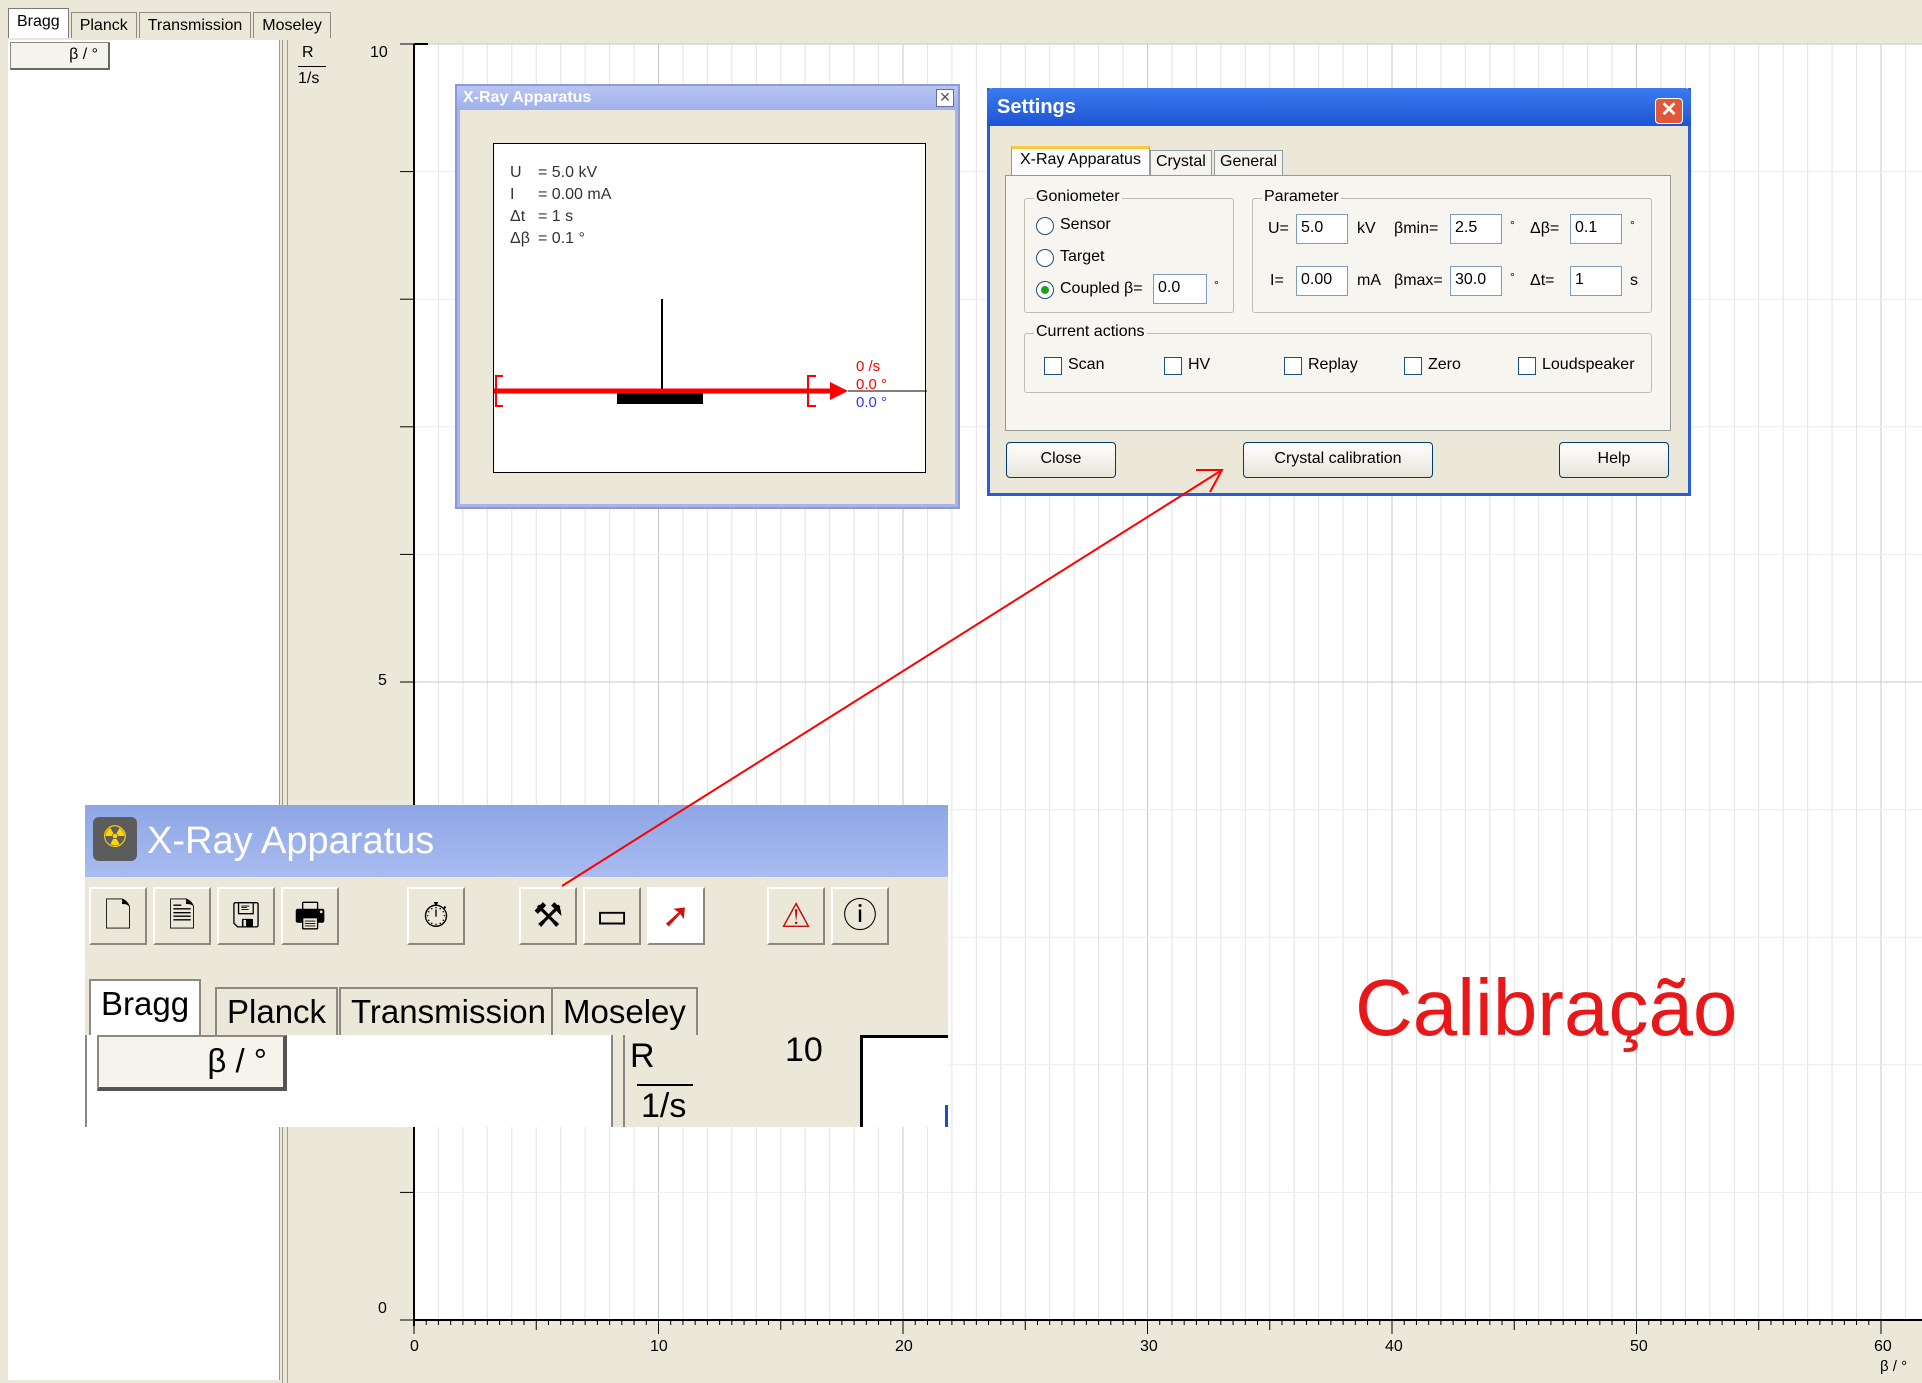 The height and width of the screenshot is (1383, 1922). I want to click on angle-readout-blue: 0.0 °, so click(872, 402).